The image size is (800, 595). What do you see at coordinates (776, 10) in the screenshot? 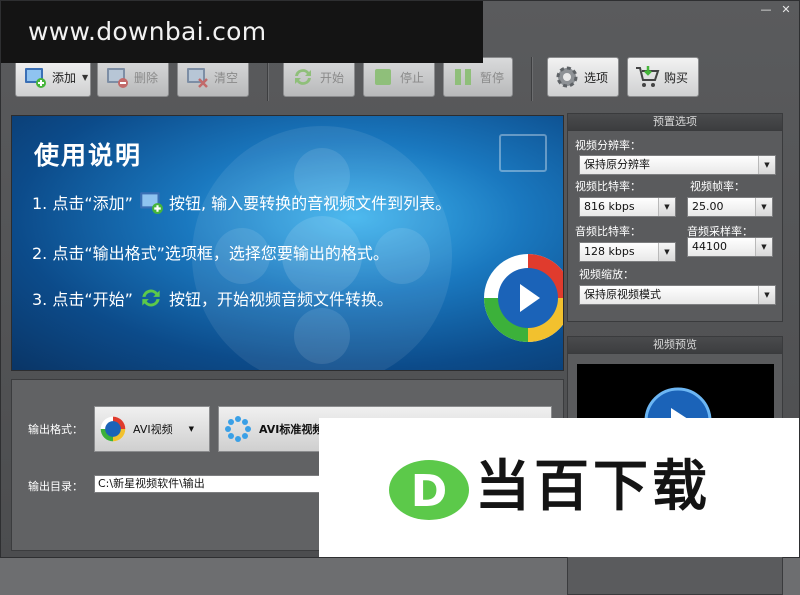
I see `window-controls: — ✕` at bounding box center [776, 10].